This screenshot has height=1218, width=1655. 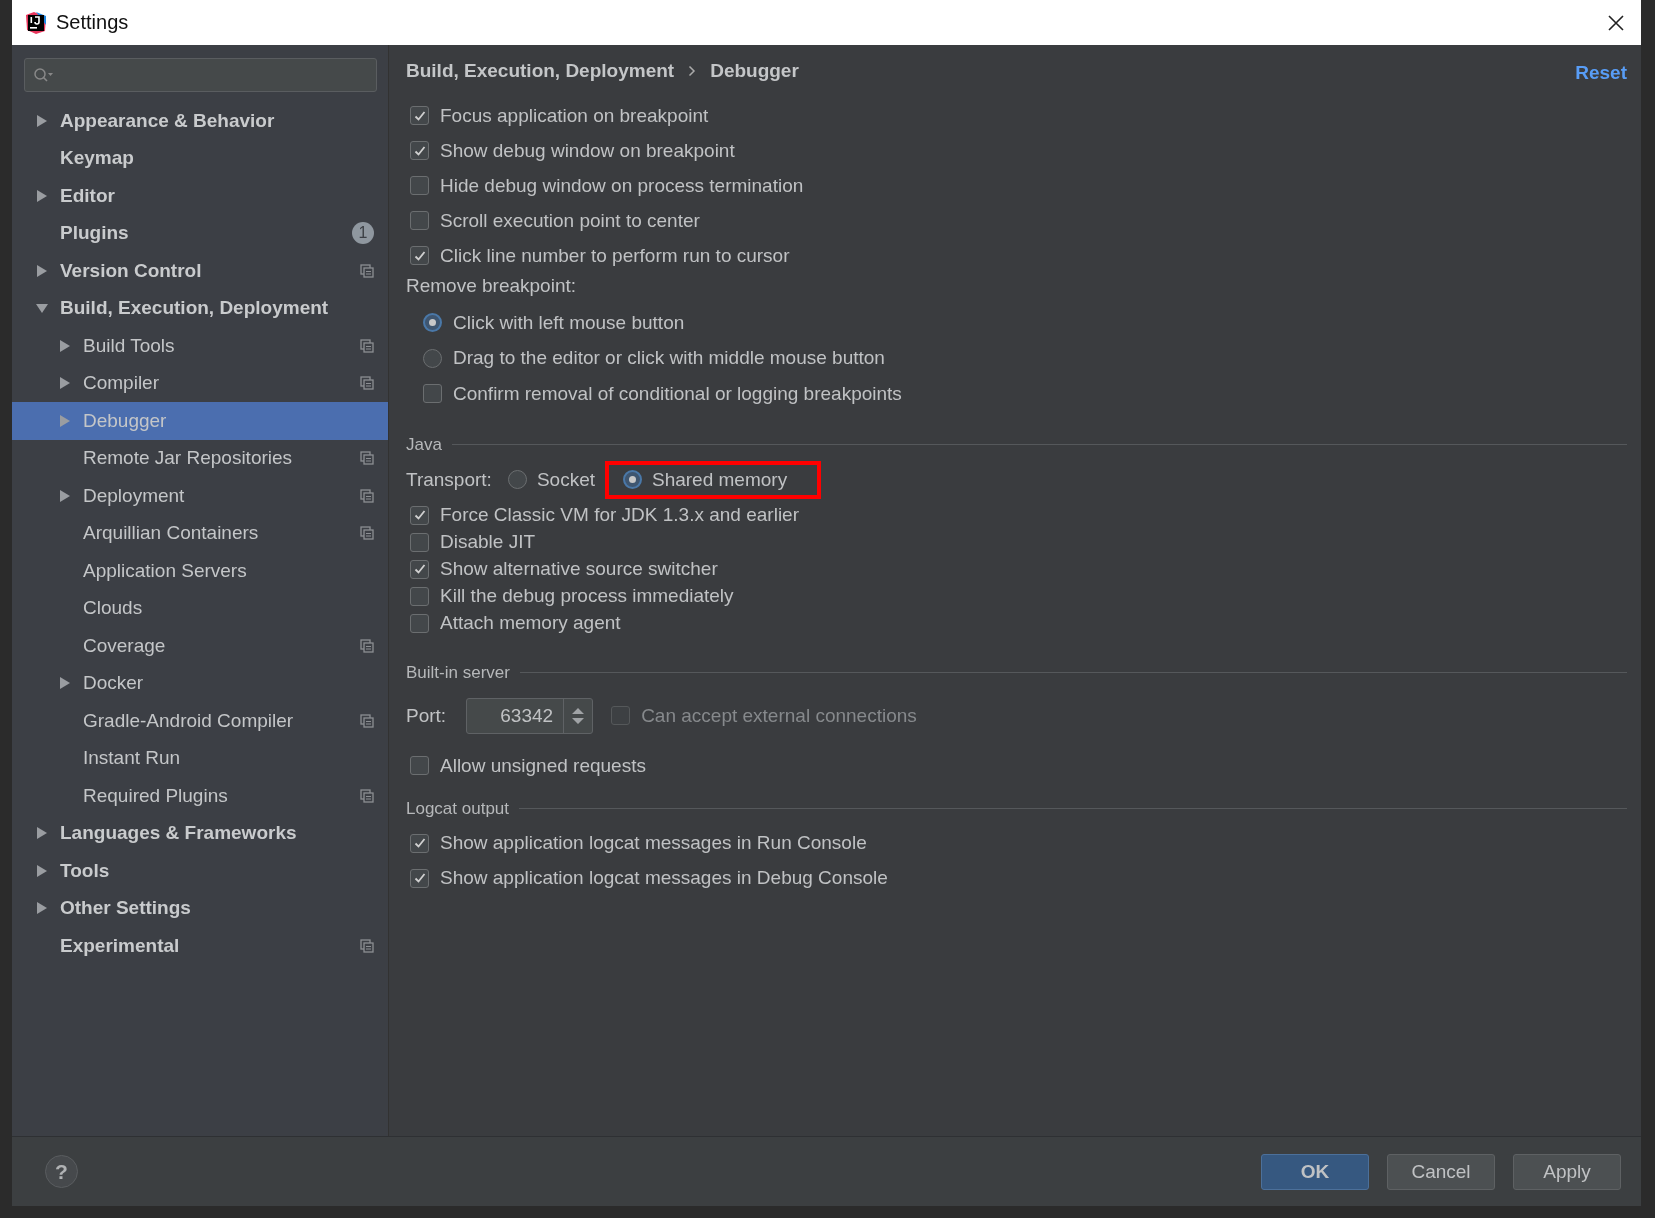 What do you see at coordinates (200, 608) in the screenshot?
I see `sidebar-item: Clouds` at bounding box center [200, 608].